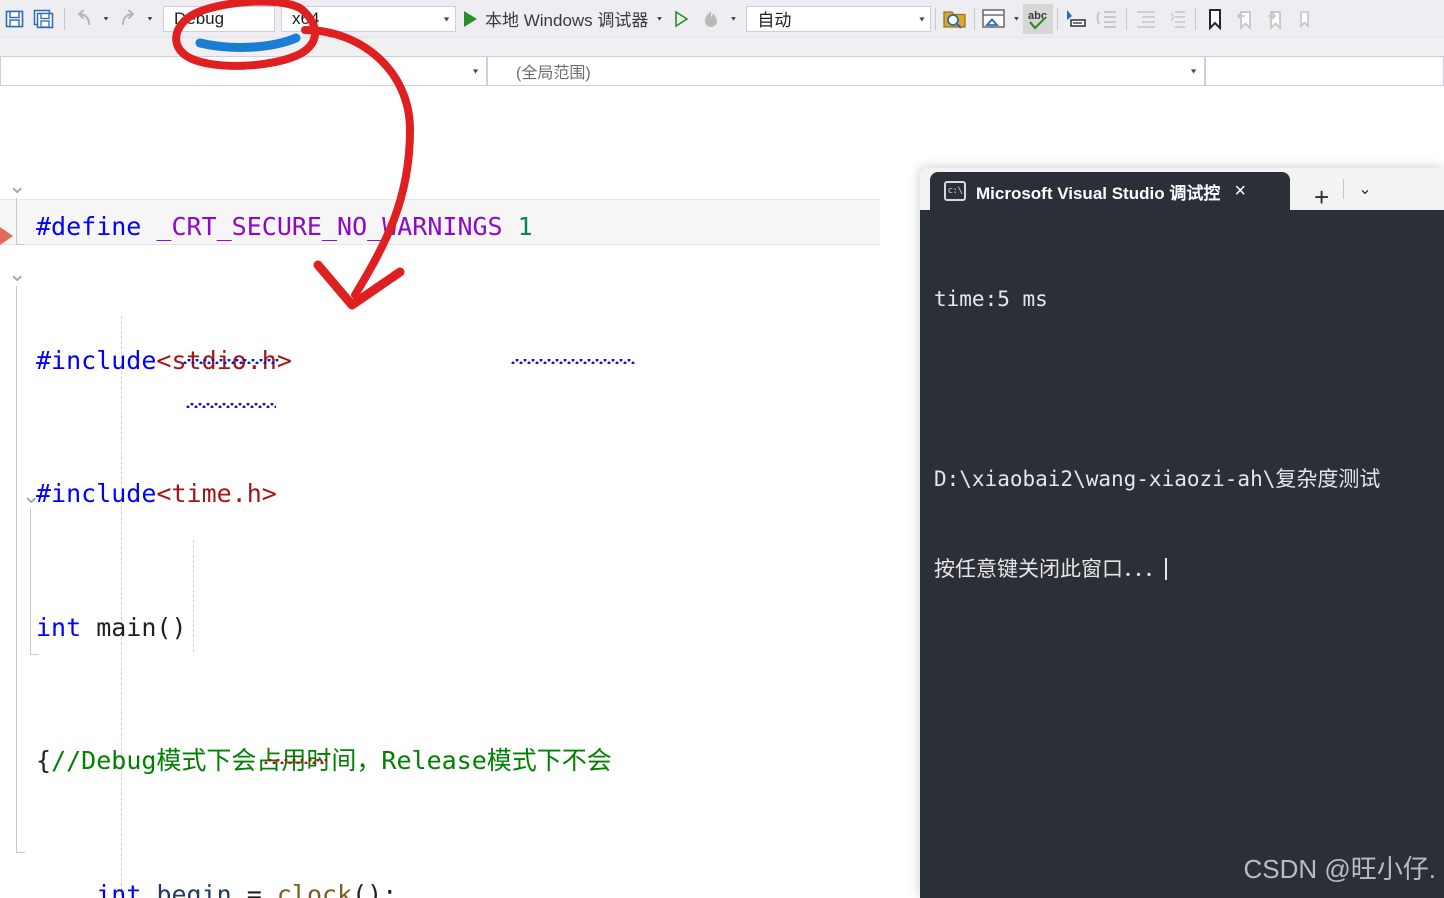 The width and height of the screenshot is (1444, 898). Describe the element at coordinates (368, 18) in the screenshot. I see `platform-combo: x64 ▼` at that location.